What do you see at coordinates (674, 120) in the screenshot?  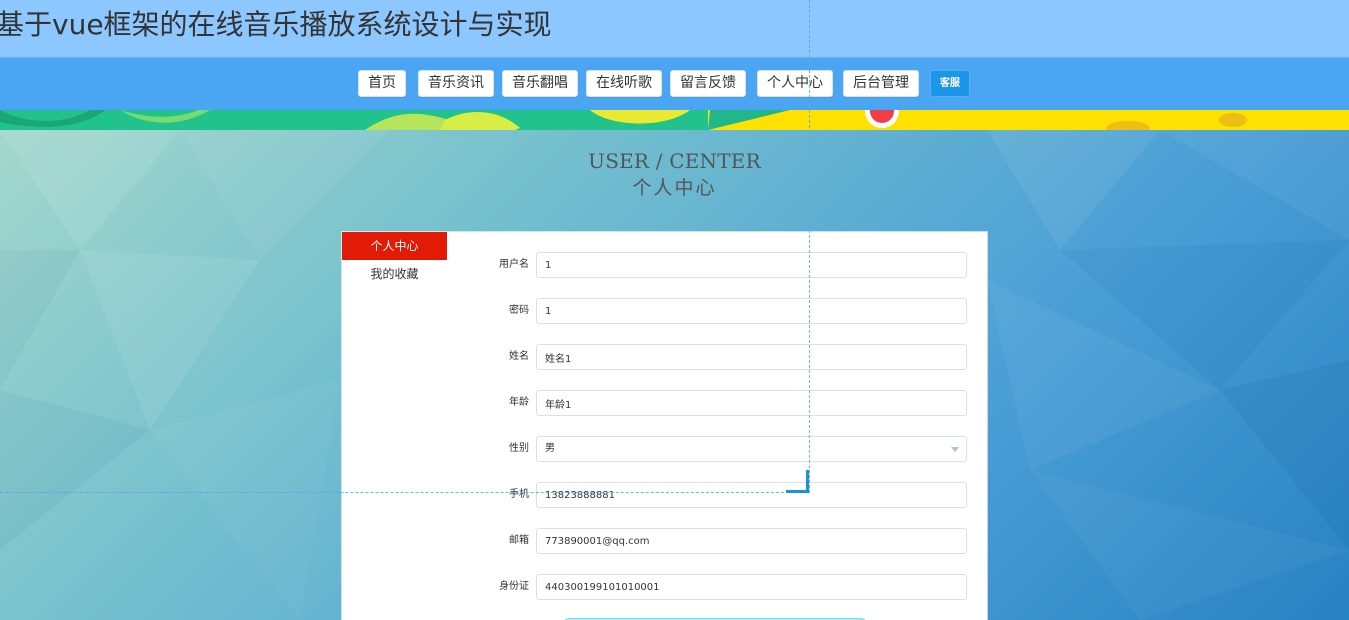 I see `music-banner-strip` at bounding box center [674, 120].